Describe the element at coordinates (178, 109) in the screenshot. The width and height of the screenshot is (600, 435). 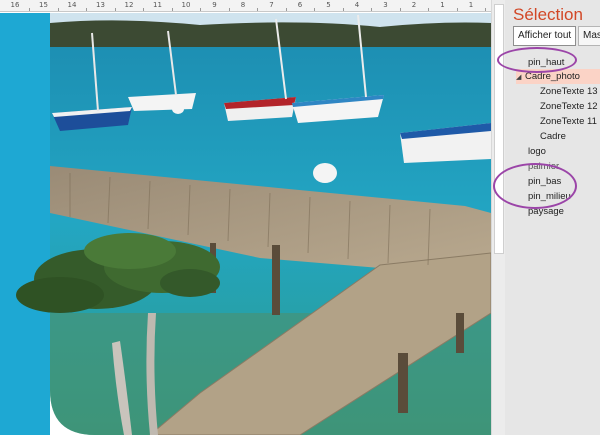
I see `buoy-small` at that location.